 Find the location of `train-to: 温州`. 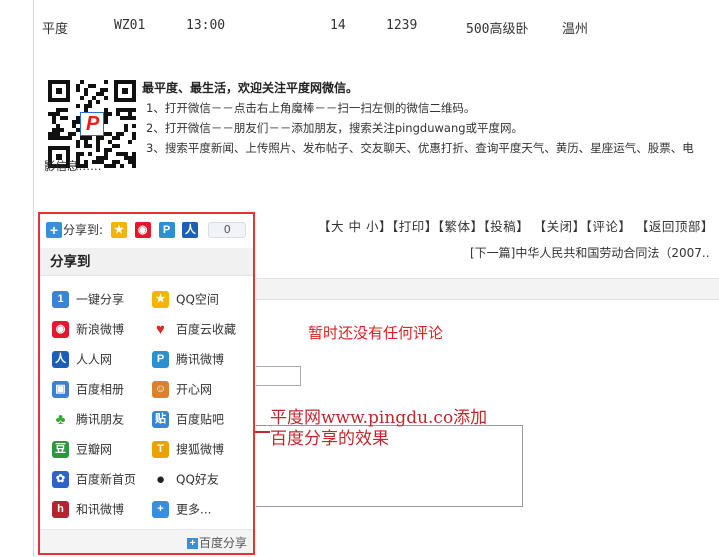

train-to: 温州 is located at coordinates (575, 29).